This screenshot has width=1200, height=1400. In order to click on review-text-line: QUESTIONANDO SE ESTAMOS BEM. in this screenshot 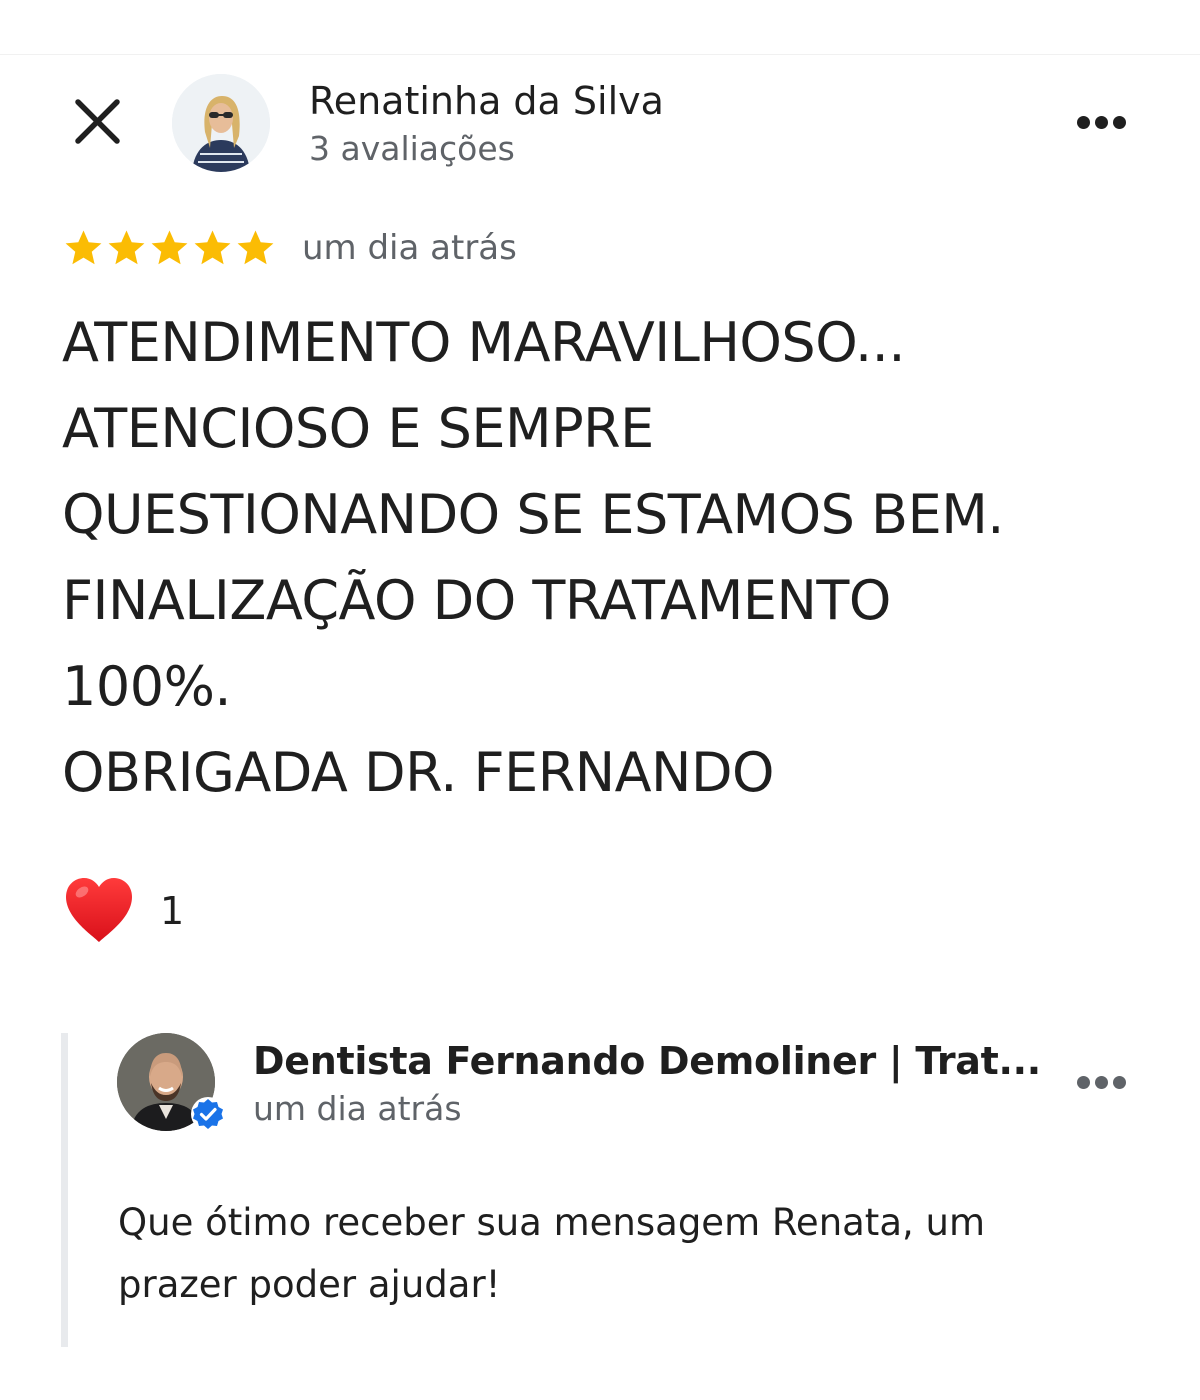, I will do `click(533, 514)`.